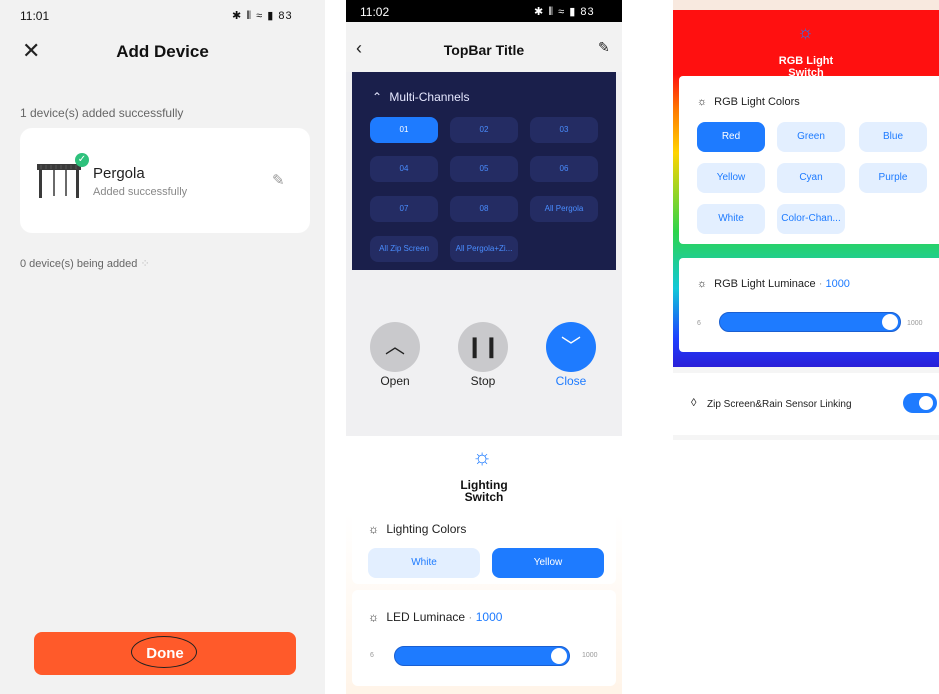 The height and width of the screenshot is (694, 939). What do you see at coordinates (426, 529) in the screenshot?
I see `lighting-colors-label: Lighting Colors` at bounding box center [426, 529].